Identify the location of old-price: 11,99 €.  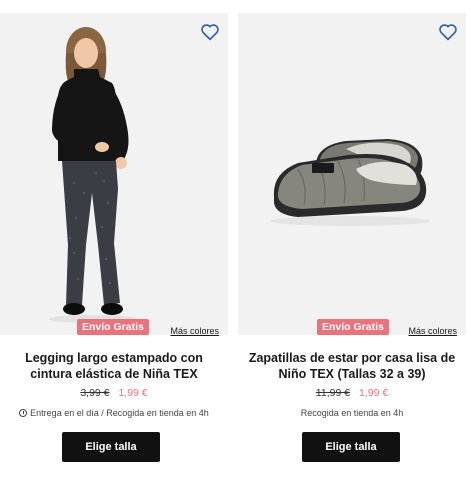
(333, 393).